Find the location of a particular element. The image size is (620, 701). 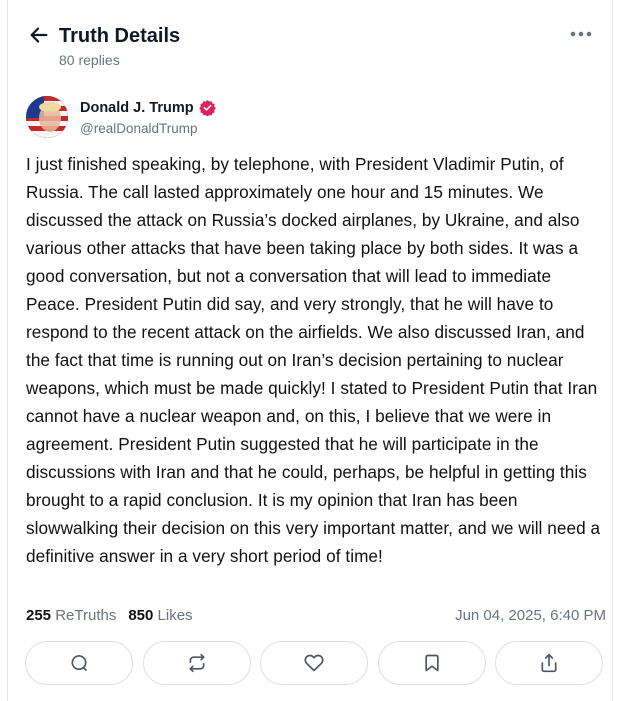

author-name: Donald J. Trump is located at coordinates (137, 108).